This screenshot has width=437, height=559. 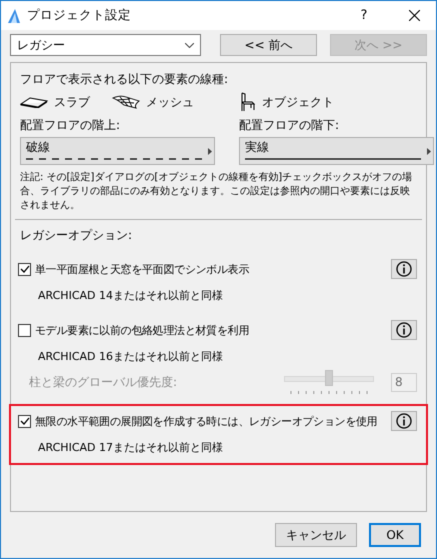 I want to click on help-button: ?, so click(x=364, y=15).